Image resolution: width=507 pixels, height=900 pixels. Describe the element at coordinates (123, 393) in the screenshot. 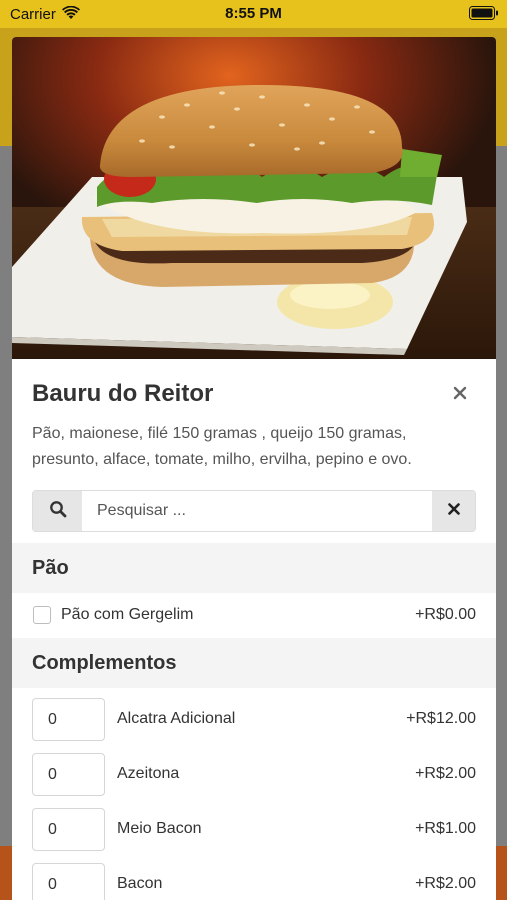

I see `product-title: Bauru do Reitor` at that location.